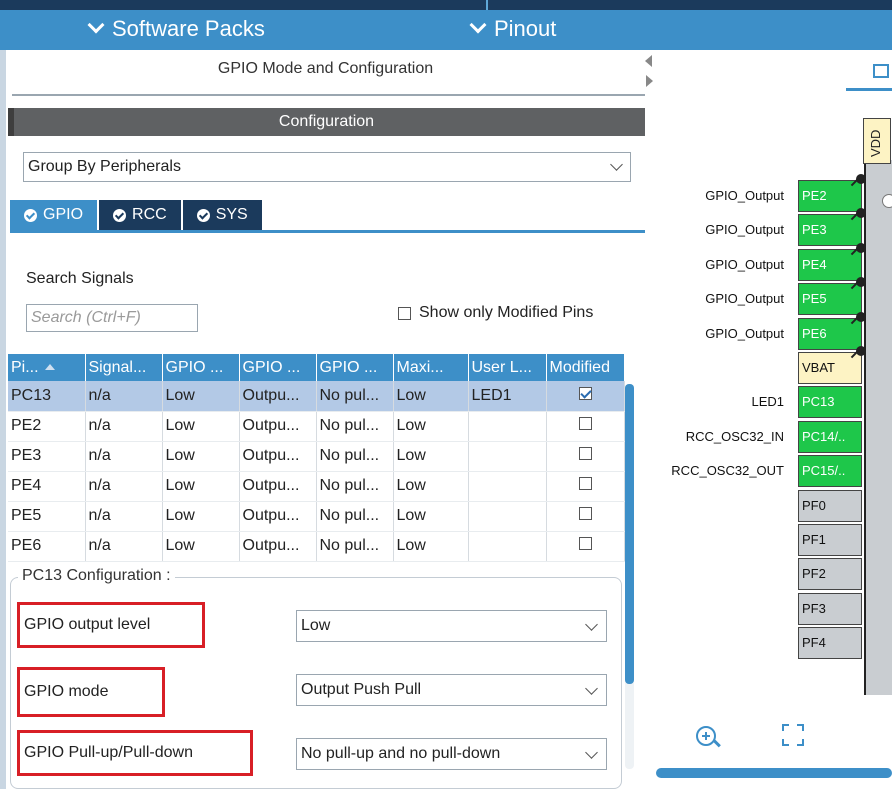 Image resolution: width=892 pixels, height=789 pixels. What do you see at coordinates (325, 68) in the screenshot?
I see `panel-title: GPIO Mode and Configuration` at bounding box center [325, 68].